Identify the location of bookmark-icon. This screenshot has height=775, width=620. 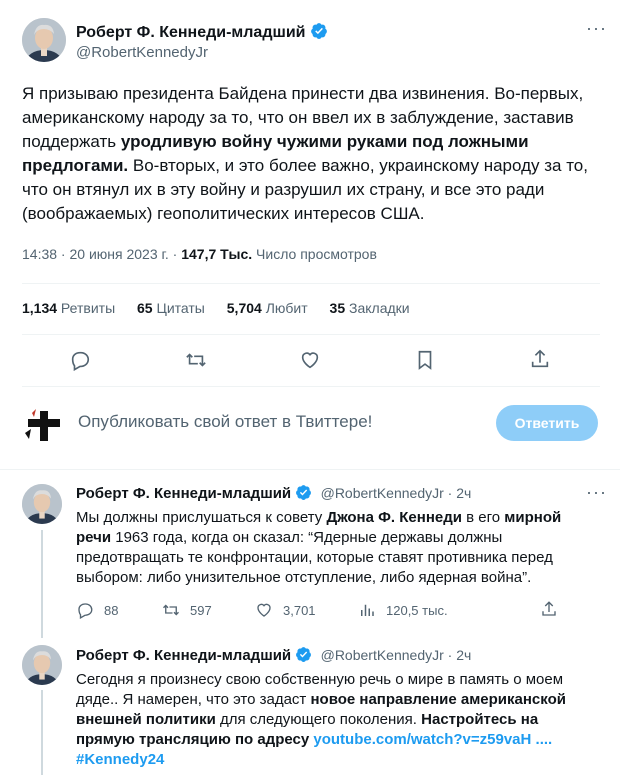
(425, 360).